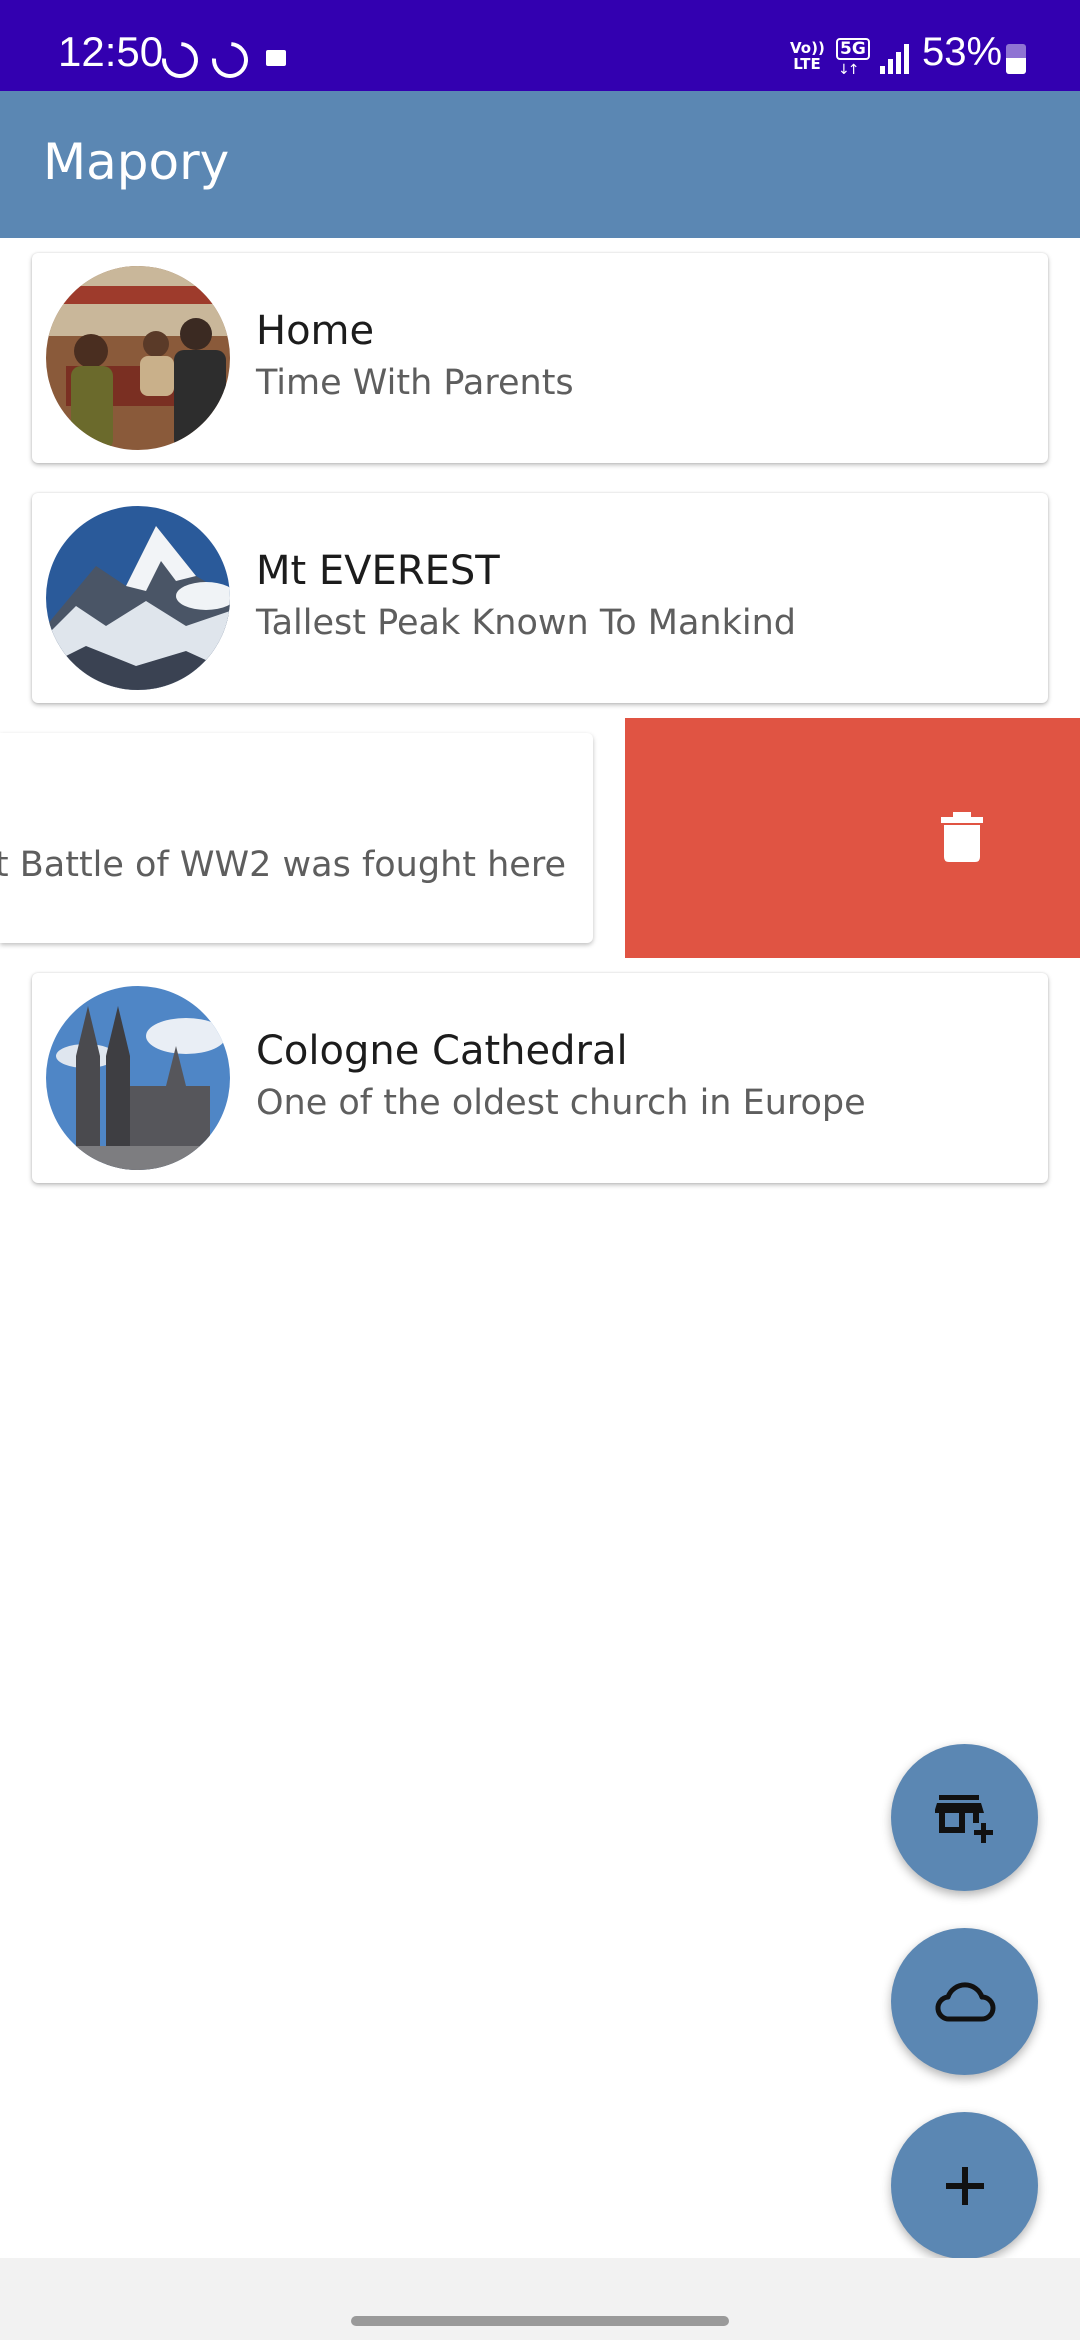 The image size is (1080, 2340). What do you see at coordinates (415, 383) in the screenshot?
I see `item-subtitle: Time With Parents` at bounding box center [415, 383].